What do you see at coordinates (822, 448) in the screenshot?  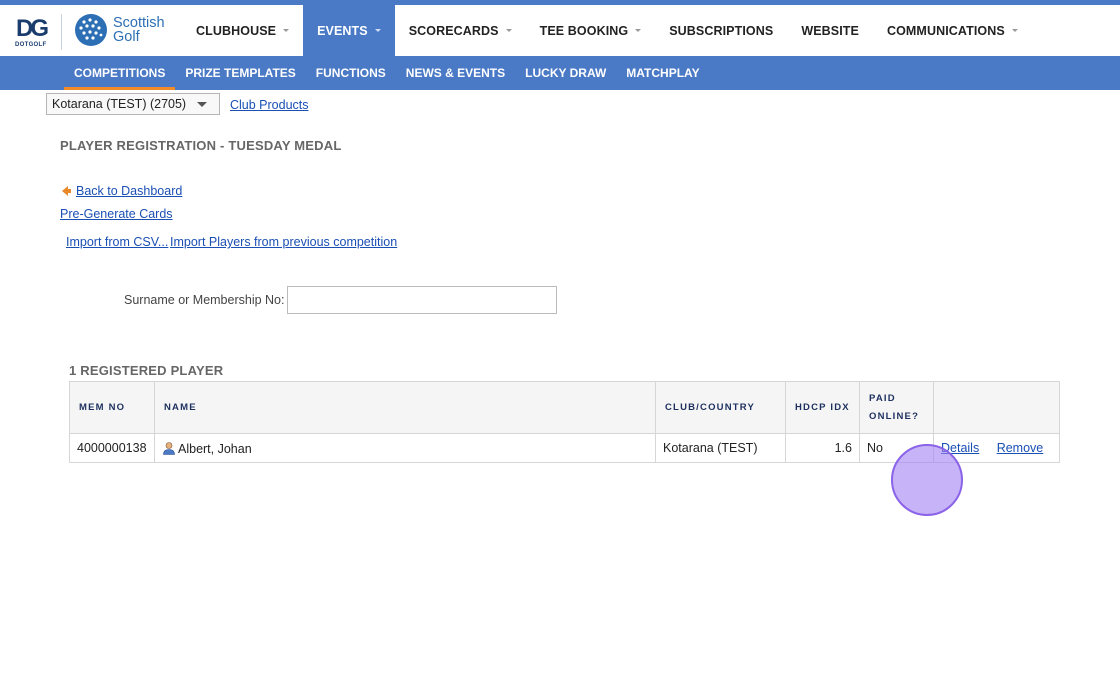 I see `cell-hdcp: 1.6` at bounding box center [822, 448].